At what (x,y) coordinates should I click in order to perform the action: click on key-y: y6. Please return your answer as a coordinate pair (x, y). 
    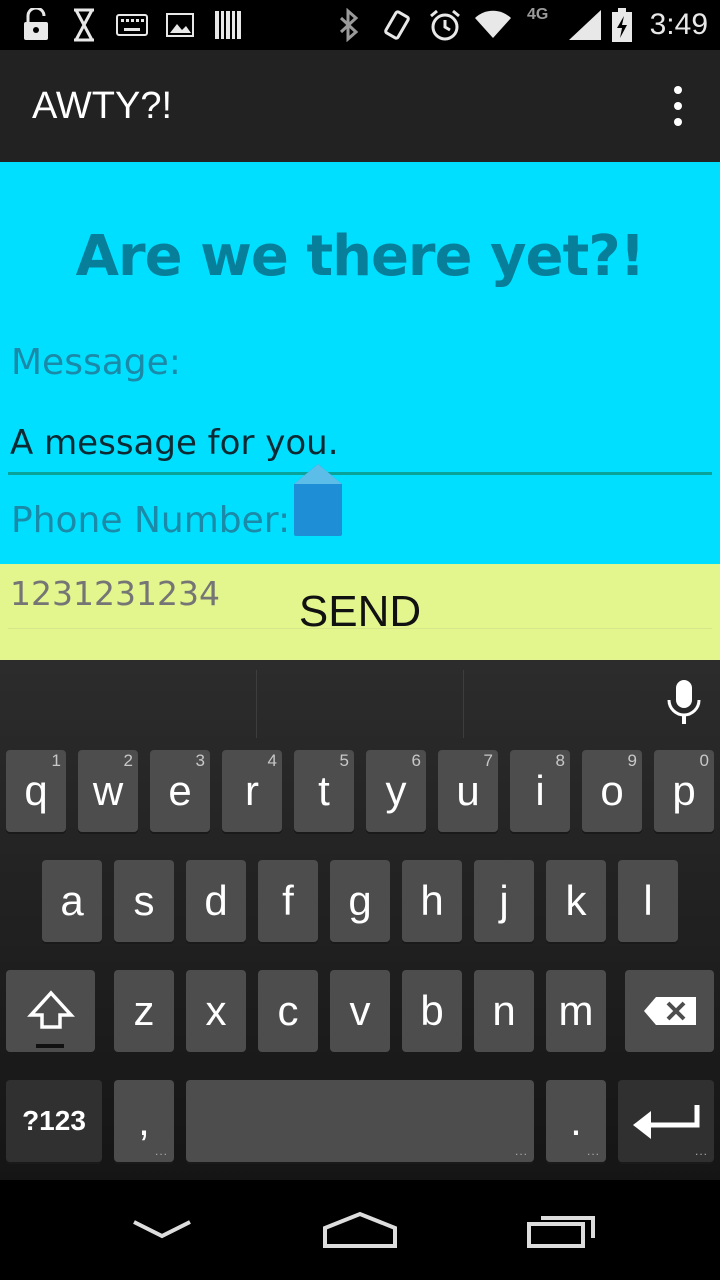
    Looking at the image, I should click on (396, 791).